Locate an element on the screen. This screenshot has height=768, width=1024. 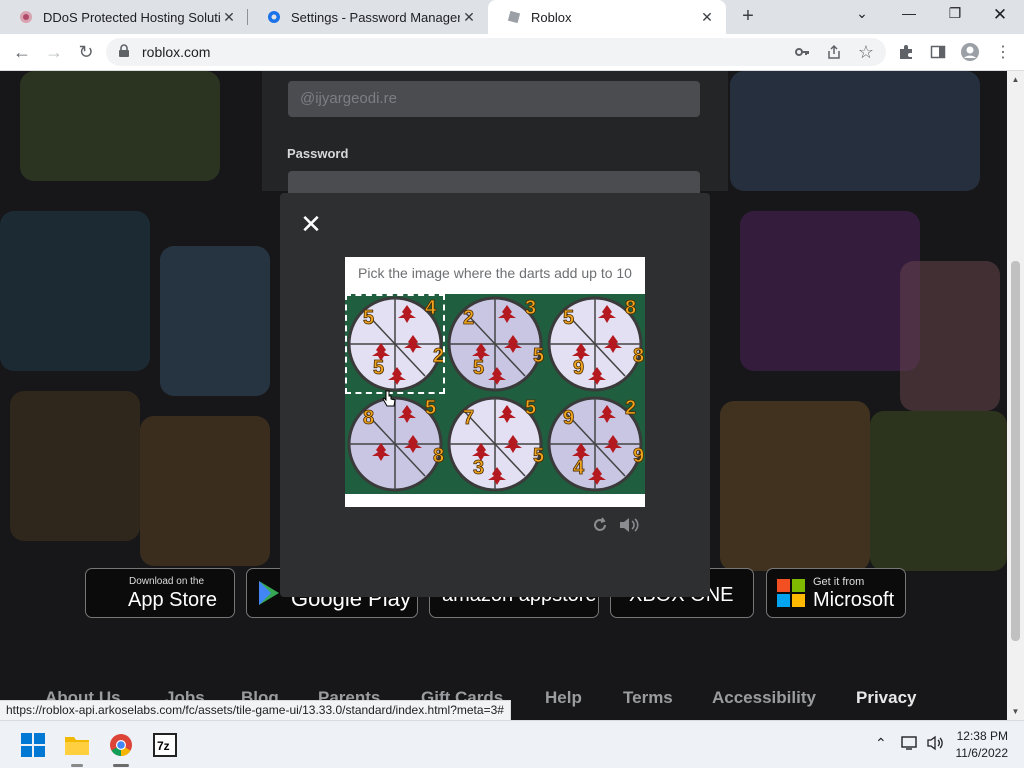
dart-score-number: 7 is located at coordinates (468, 418).